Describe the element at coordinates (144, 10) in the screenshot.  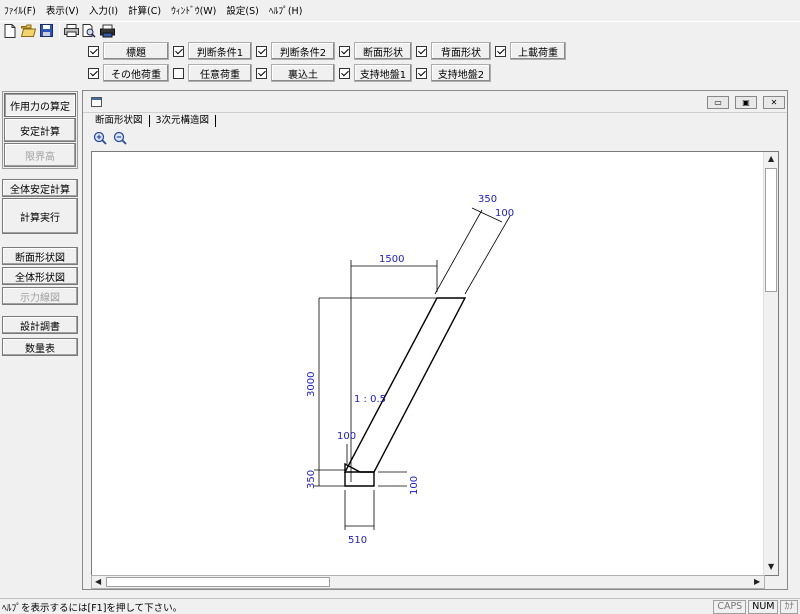
I see `menu-calc: 計算(C)` at that location.